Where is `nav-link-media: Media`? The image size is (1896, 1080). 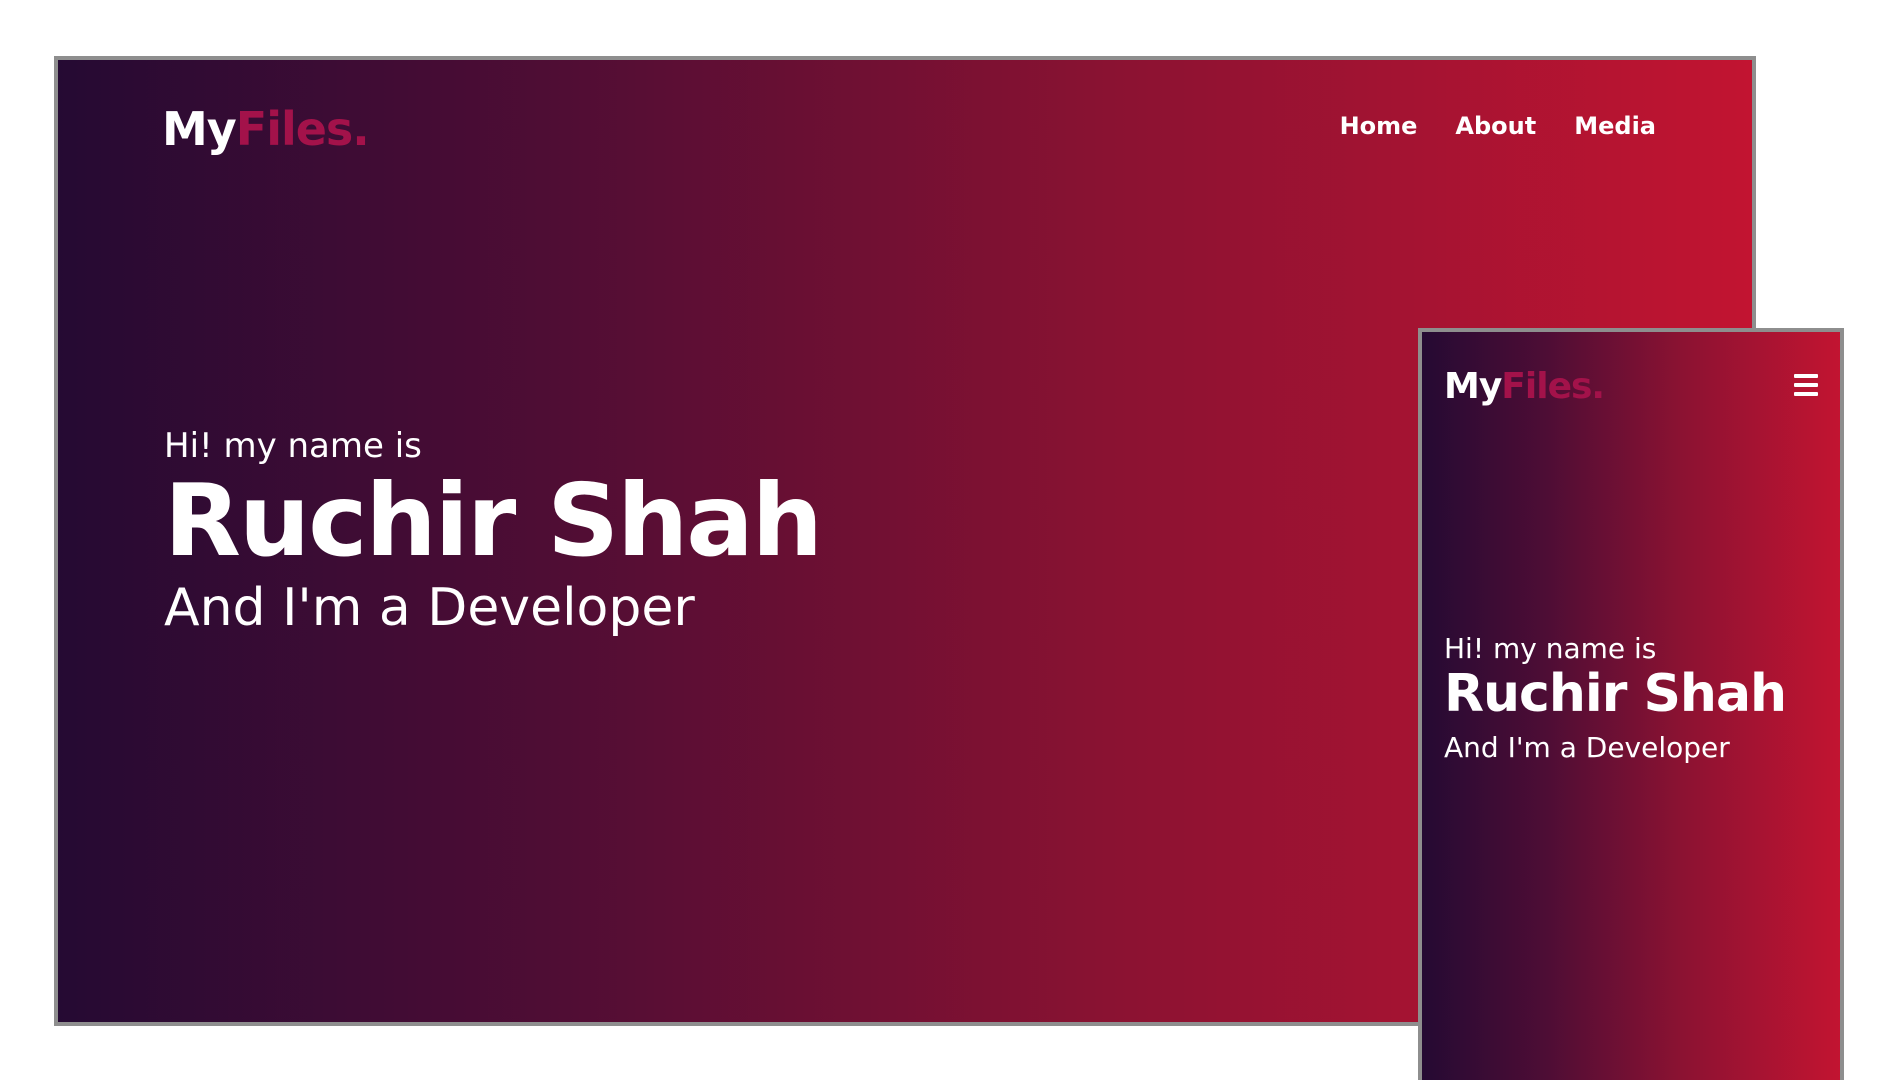
nav-link-media: Media is located at coordinates (1615, 126).